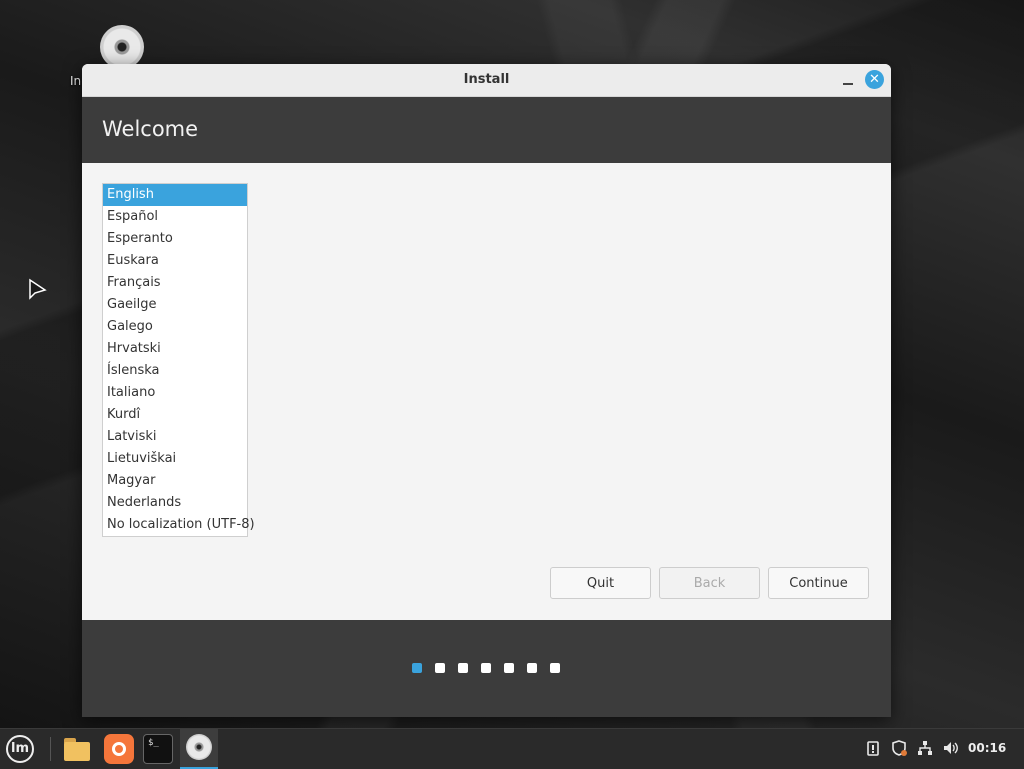 Image resolution: width=1024 pixels, height=769 pixels. I want to click on language-item: Lietuviškai, so click(175, 459).